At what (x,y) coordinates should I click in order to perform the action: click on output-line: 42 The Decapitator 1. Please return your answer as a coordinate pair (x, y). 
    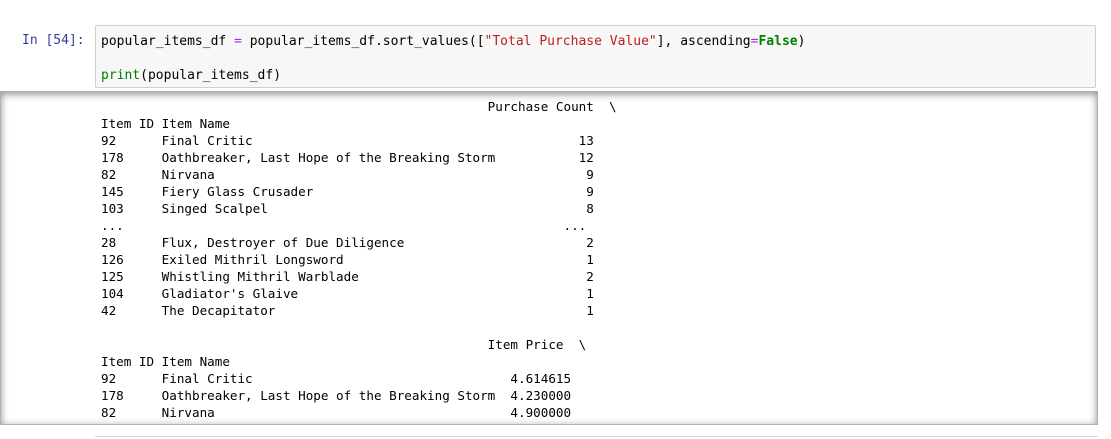
    Looking at the image, I should click on (359, 310).